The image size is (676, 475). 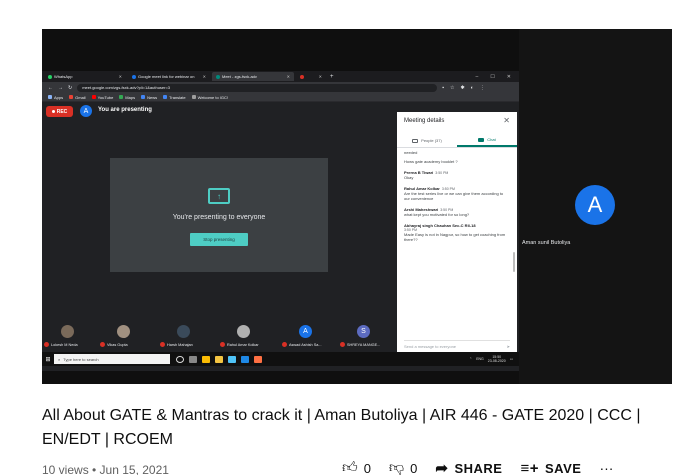 What do you see at coordinates (443, 88) in the screenshot?
I see `camera-icon: ▪` at bounding box center [443, 88].